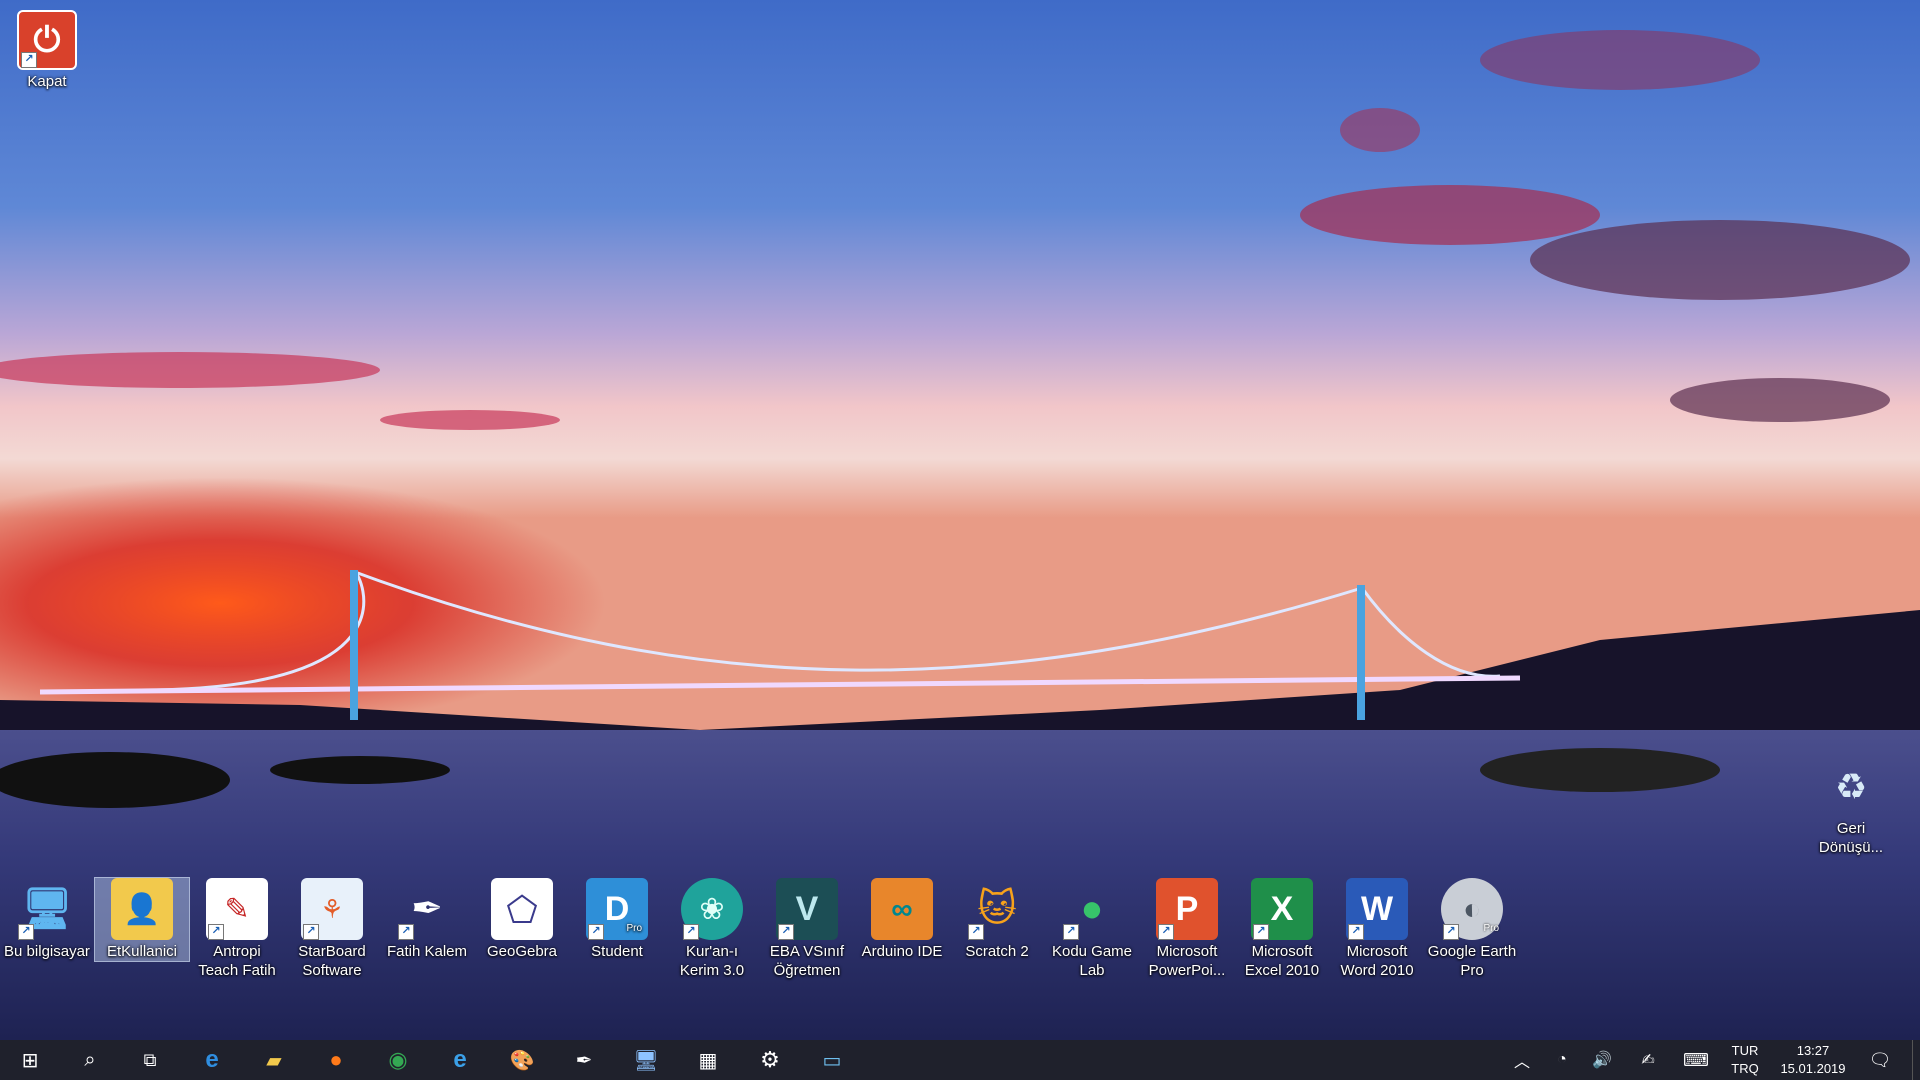 Image resolution: width=1920 pixels, height=1080 pixels. I want to click on desktop-icon-student: D Pro ↗ Student, so click(617, 919).